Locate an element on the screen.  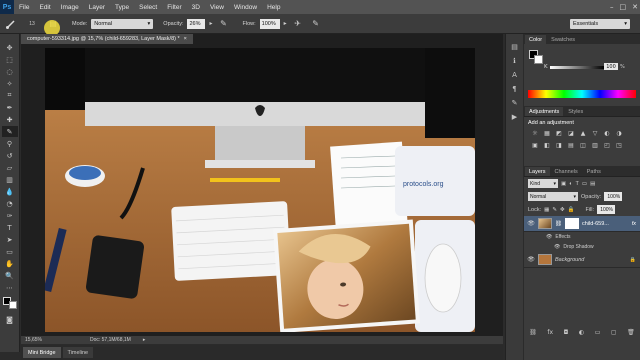
filter-smart-icon: ▤ is located at coordinates (592, 184).